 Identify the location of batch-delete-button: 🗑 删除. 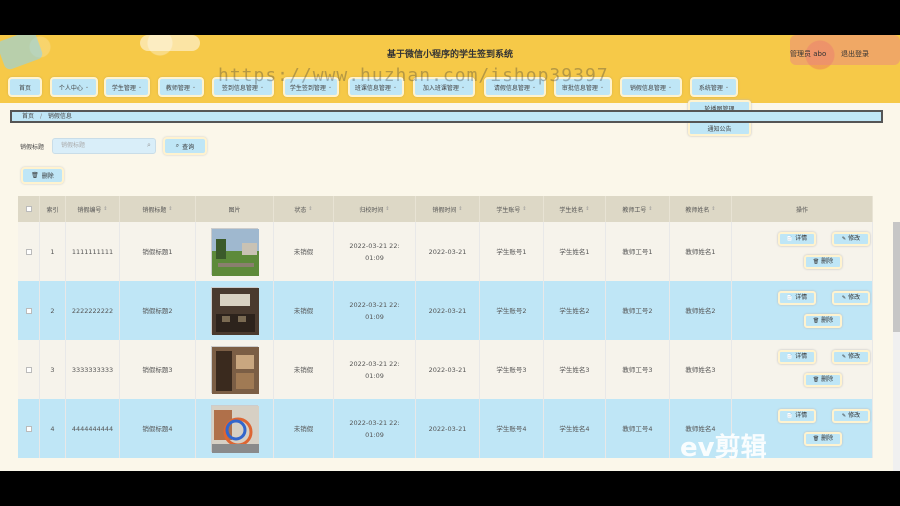
(42, 175).